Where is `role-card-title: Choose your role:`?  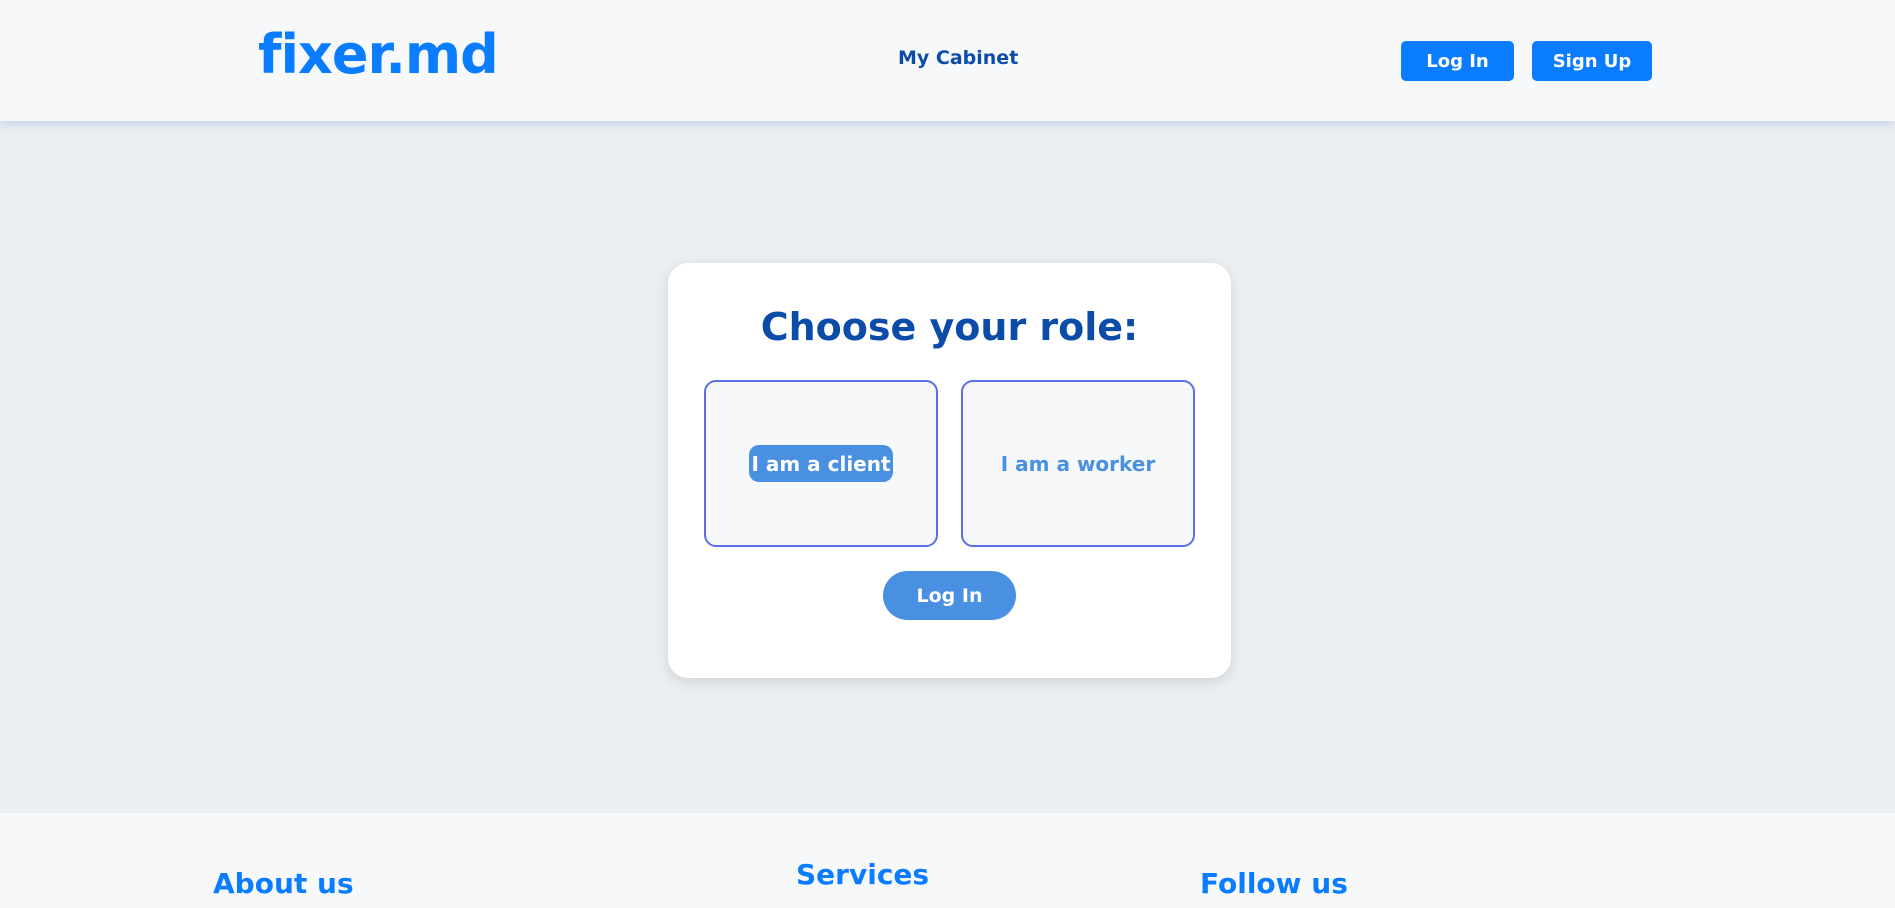 role-card-title: Choose your role: is located at coordinates (949, 327).